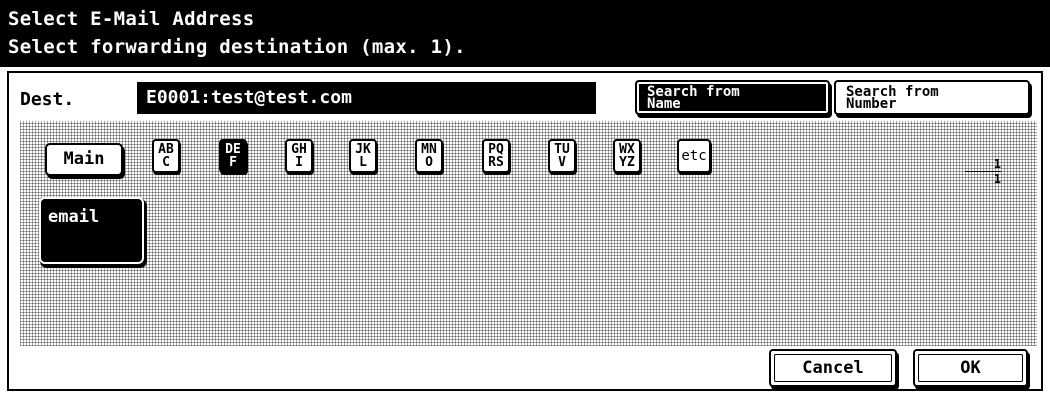 This screenshot has width=1050, height=396. I want to click on page-current: 1, so click(983, 164).